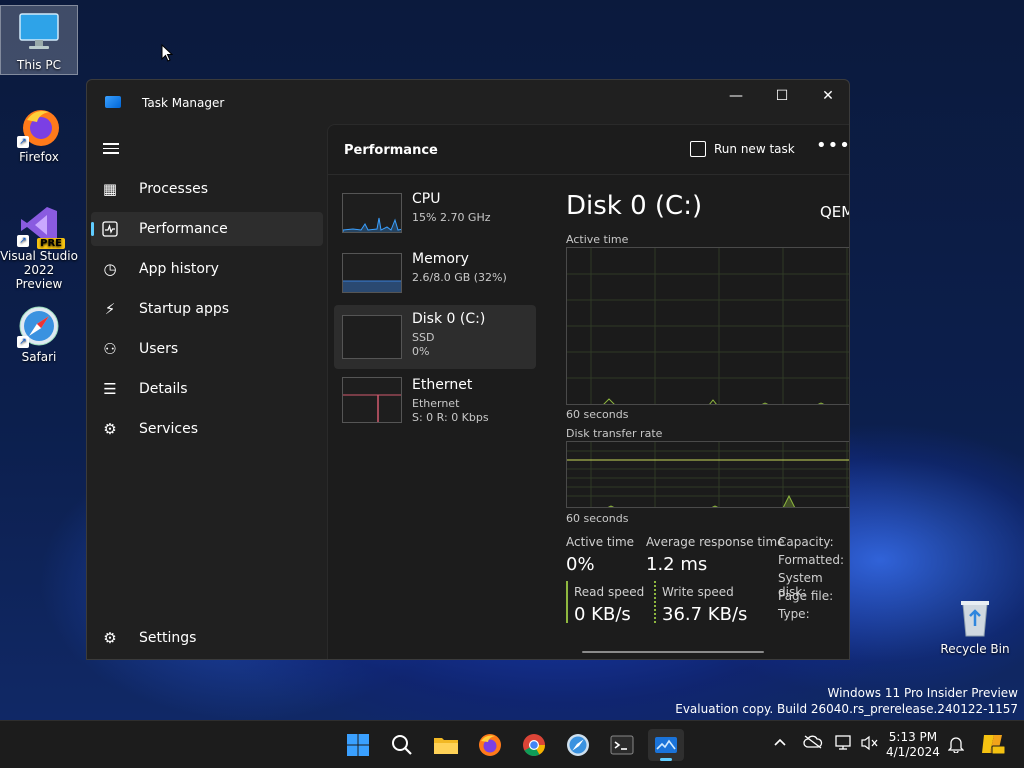 This screenshot has width=1024, height=768. Describe the element at coordinates (39, 247) in the screenshot. I see `desktop-icon-visual-studio: ↗ PRE Visual Studio 2022 Preview` at that location.